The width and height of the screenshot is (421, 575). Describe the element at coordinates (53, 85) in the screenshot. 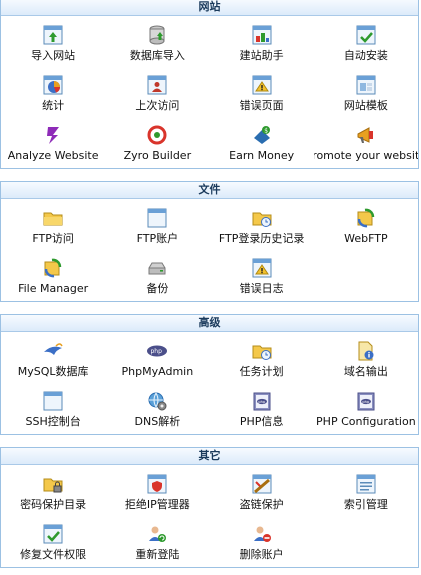

I see `pie-chart-icon` at that location.